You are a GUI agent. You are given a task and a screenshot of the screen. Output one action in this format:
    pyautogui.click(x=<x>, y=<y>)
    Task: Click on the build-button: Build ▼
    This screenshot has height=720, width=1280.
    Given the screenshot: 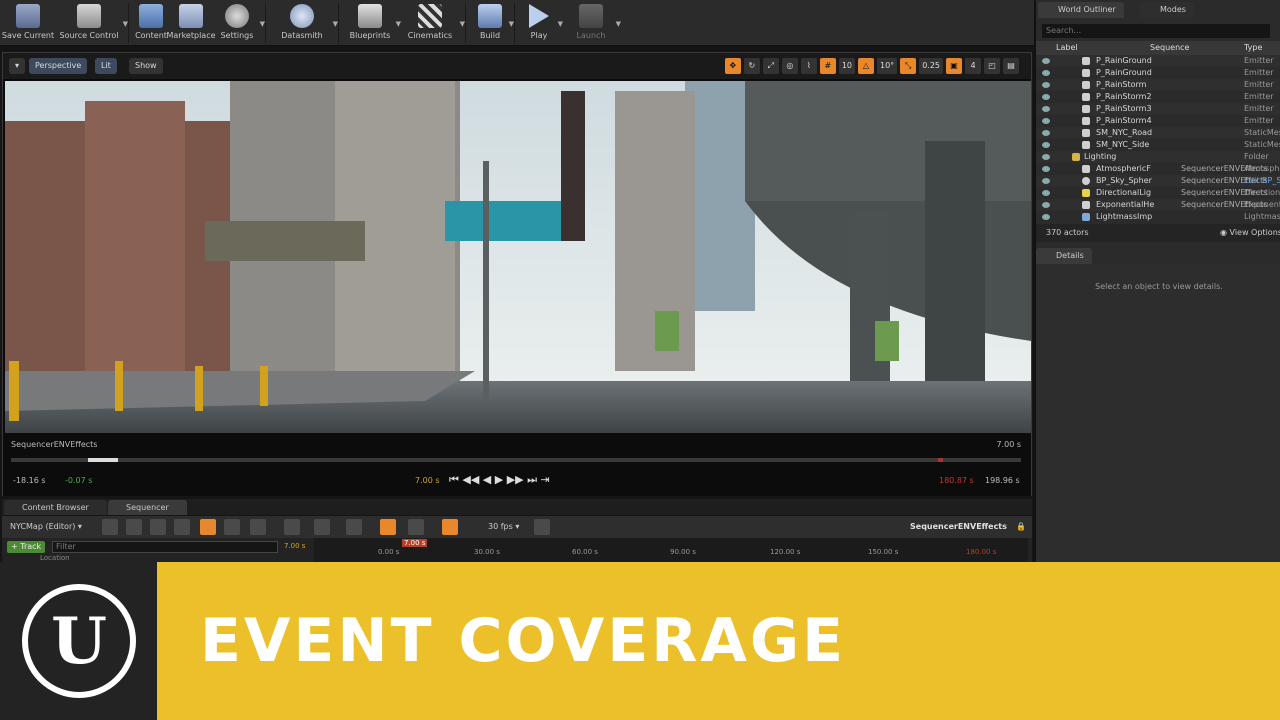 What is the action you would take?
    pyautogui.click(x=493, y=23)
    